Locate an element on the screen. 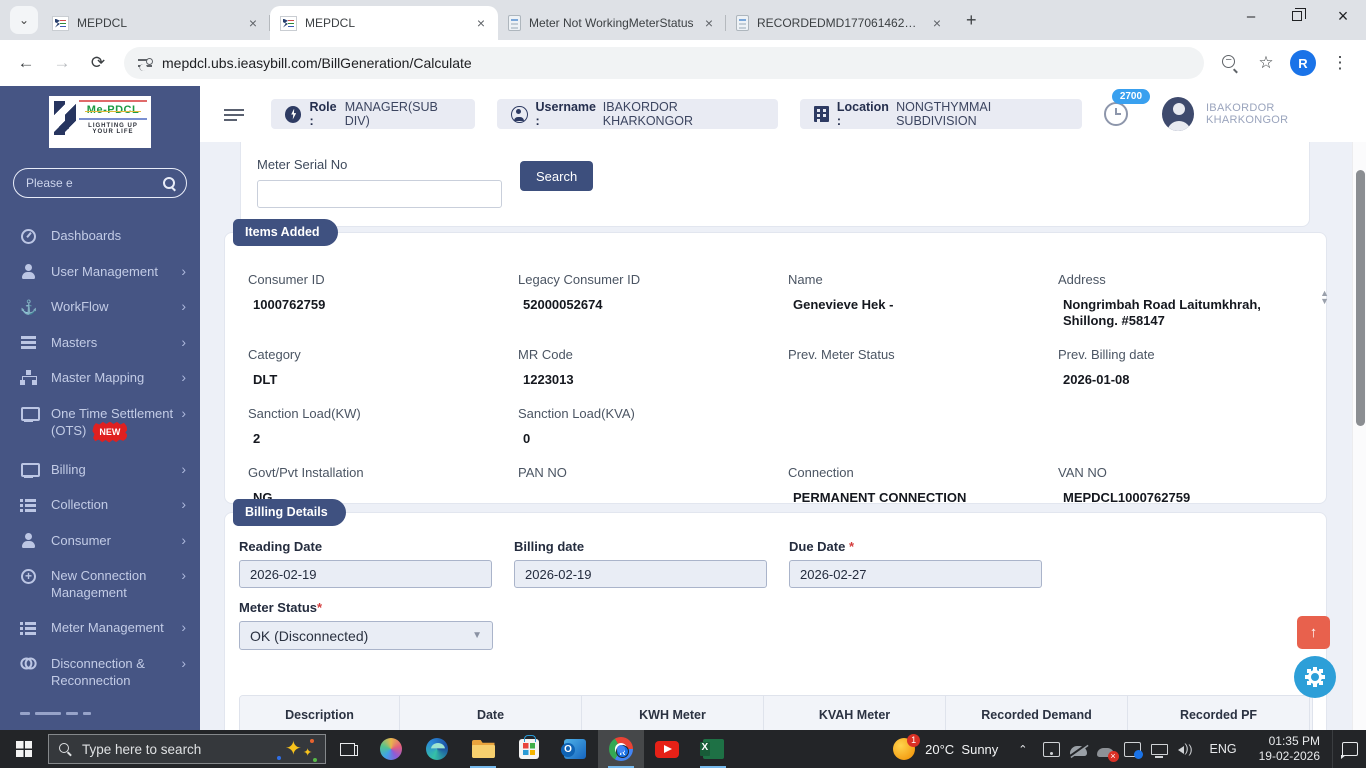 Image resolution: width=1366 pixels, height=768 pixels. taskbar-clock: 01:35 PM 19-02-2026 is located at coordinates (1289, 749).